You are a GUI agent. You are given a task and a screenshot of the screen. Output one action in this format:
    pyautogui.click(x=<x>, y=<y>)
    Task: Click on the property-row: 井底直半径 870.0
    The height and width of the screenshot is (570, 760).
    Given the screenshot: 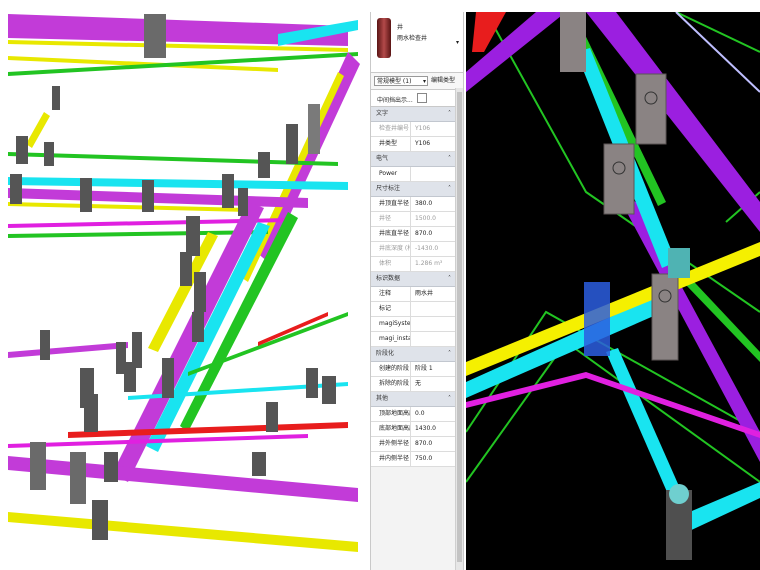 What is the action you would take?
    pyautogui.click(x=417, y=234)
    